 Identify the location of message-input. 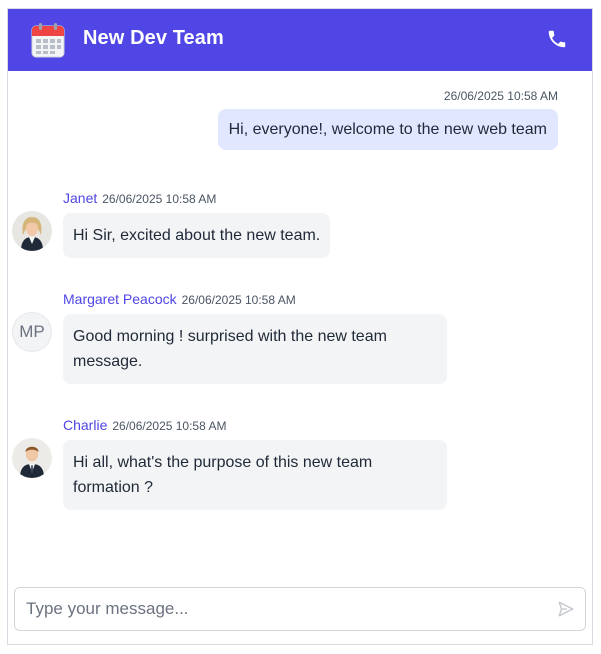
(280, 609).